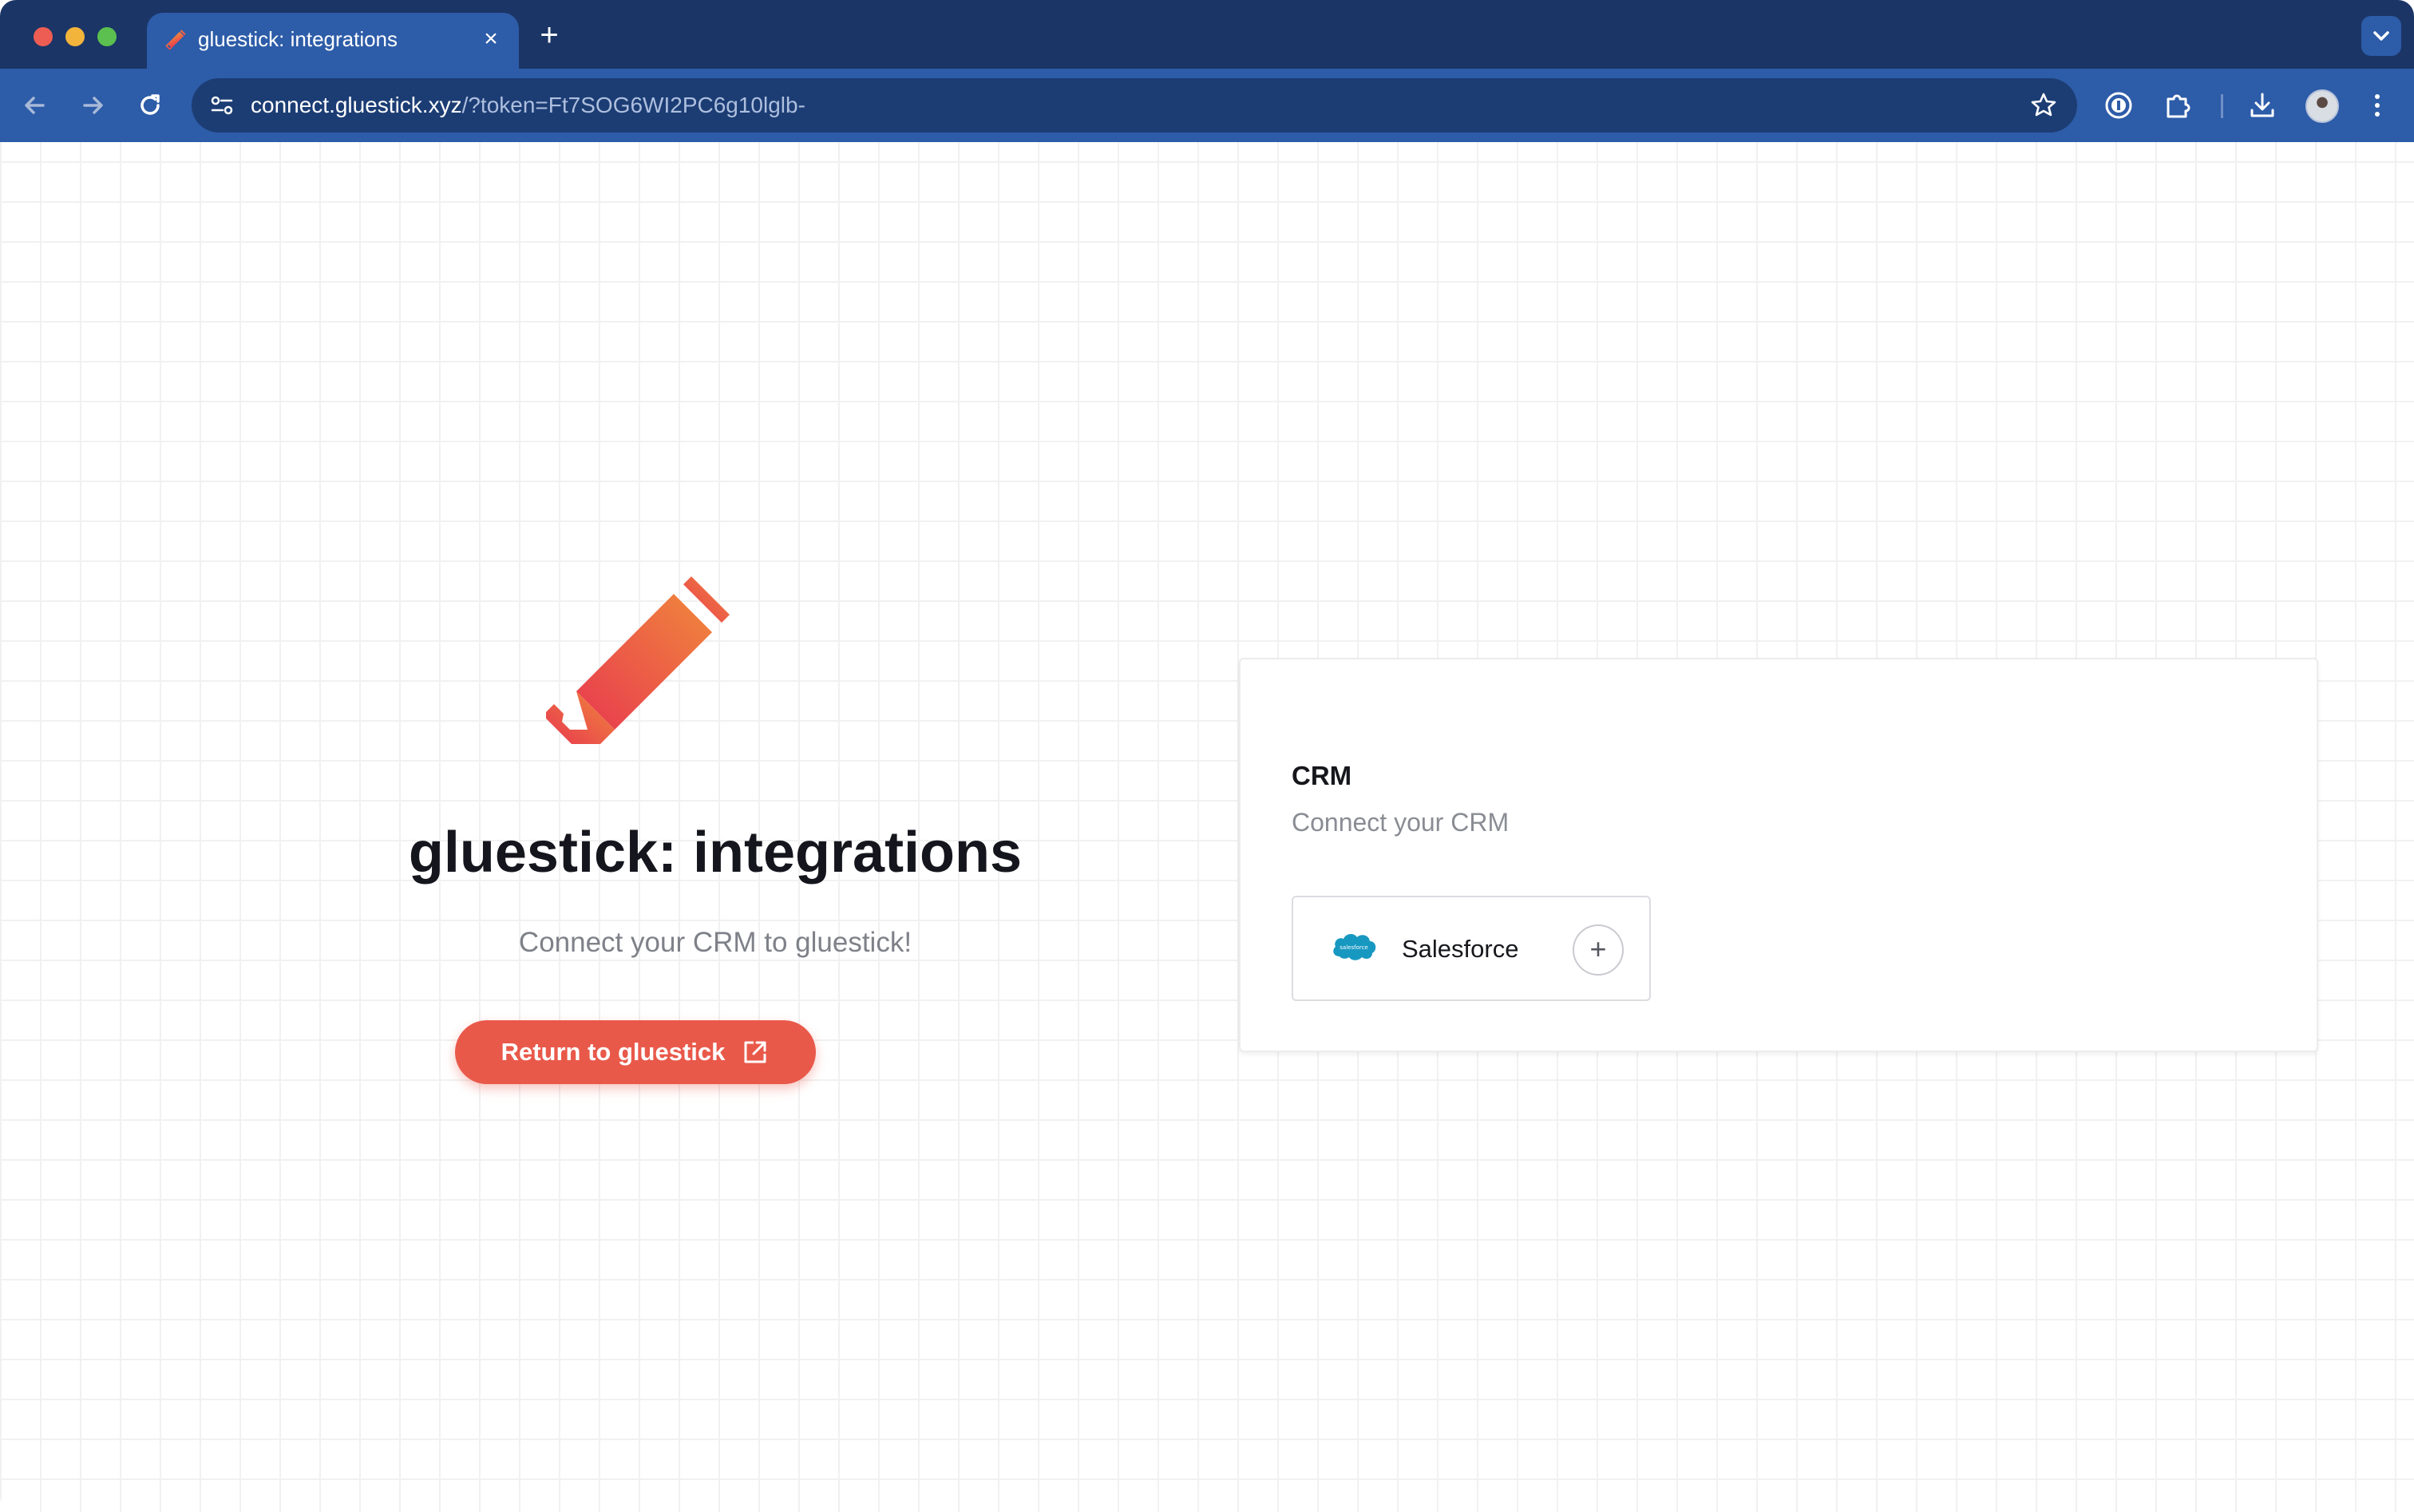  I want to click on salesforce-logo-icon: salesforce, so click(1354, 947).